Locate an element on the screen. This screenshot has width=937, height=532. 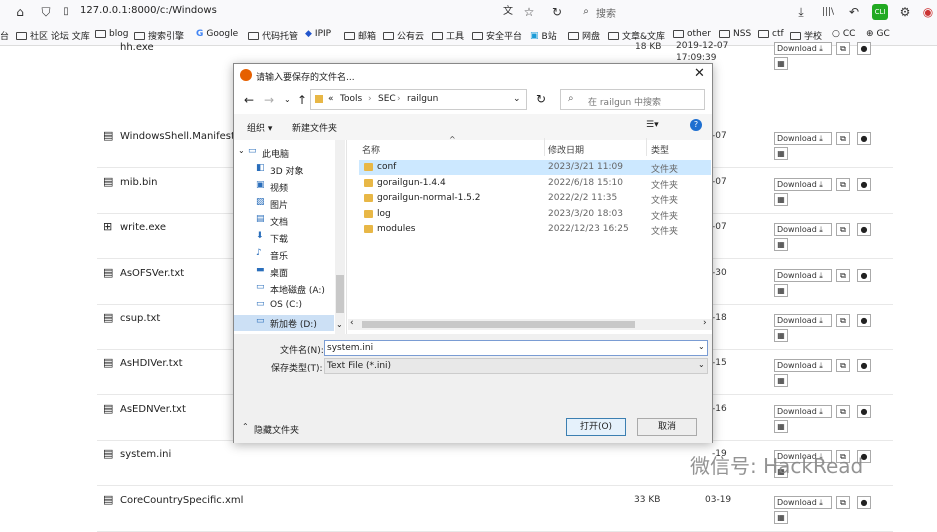
star-icon: ☆ is located at coordinates (529, 12).